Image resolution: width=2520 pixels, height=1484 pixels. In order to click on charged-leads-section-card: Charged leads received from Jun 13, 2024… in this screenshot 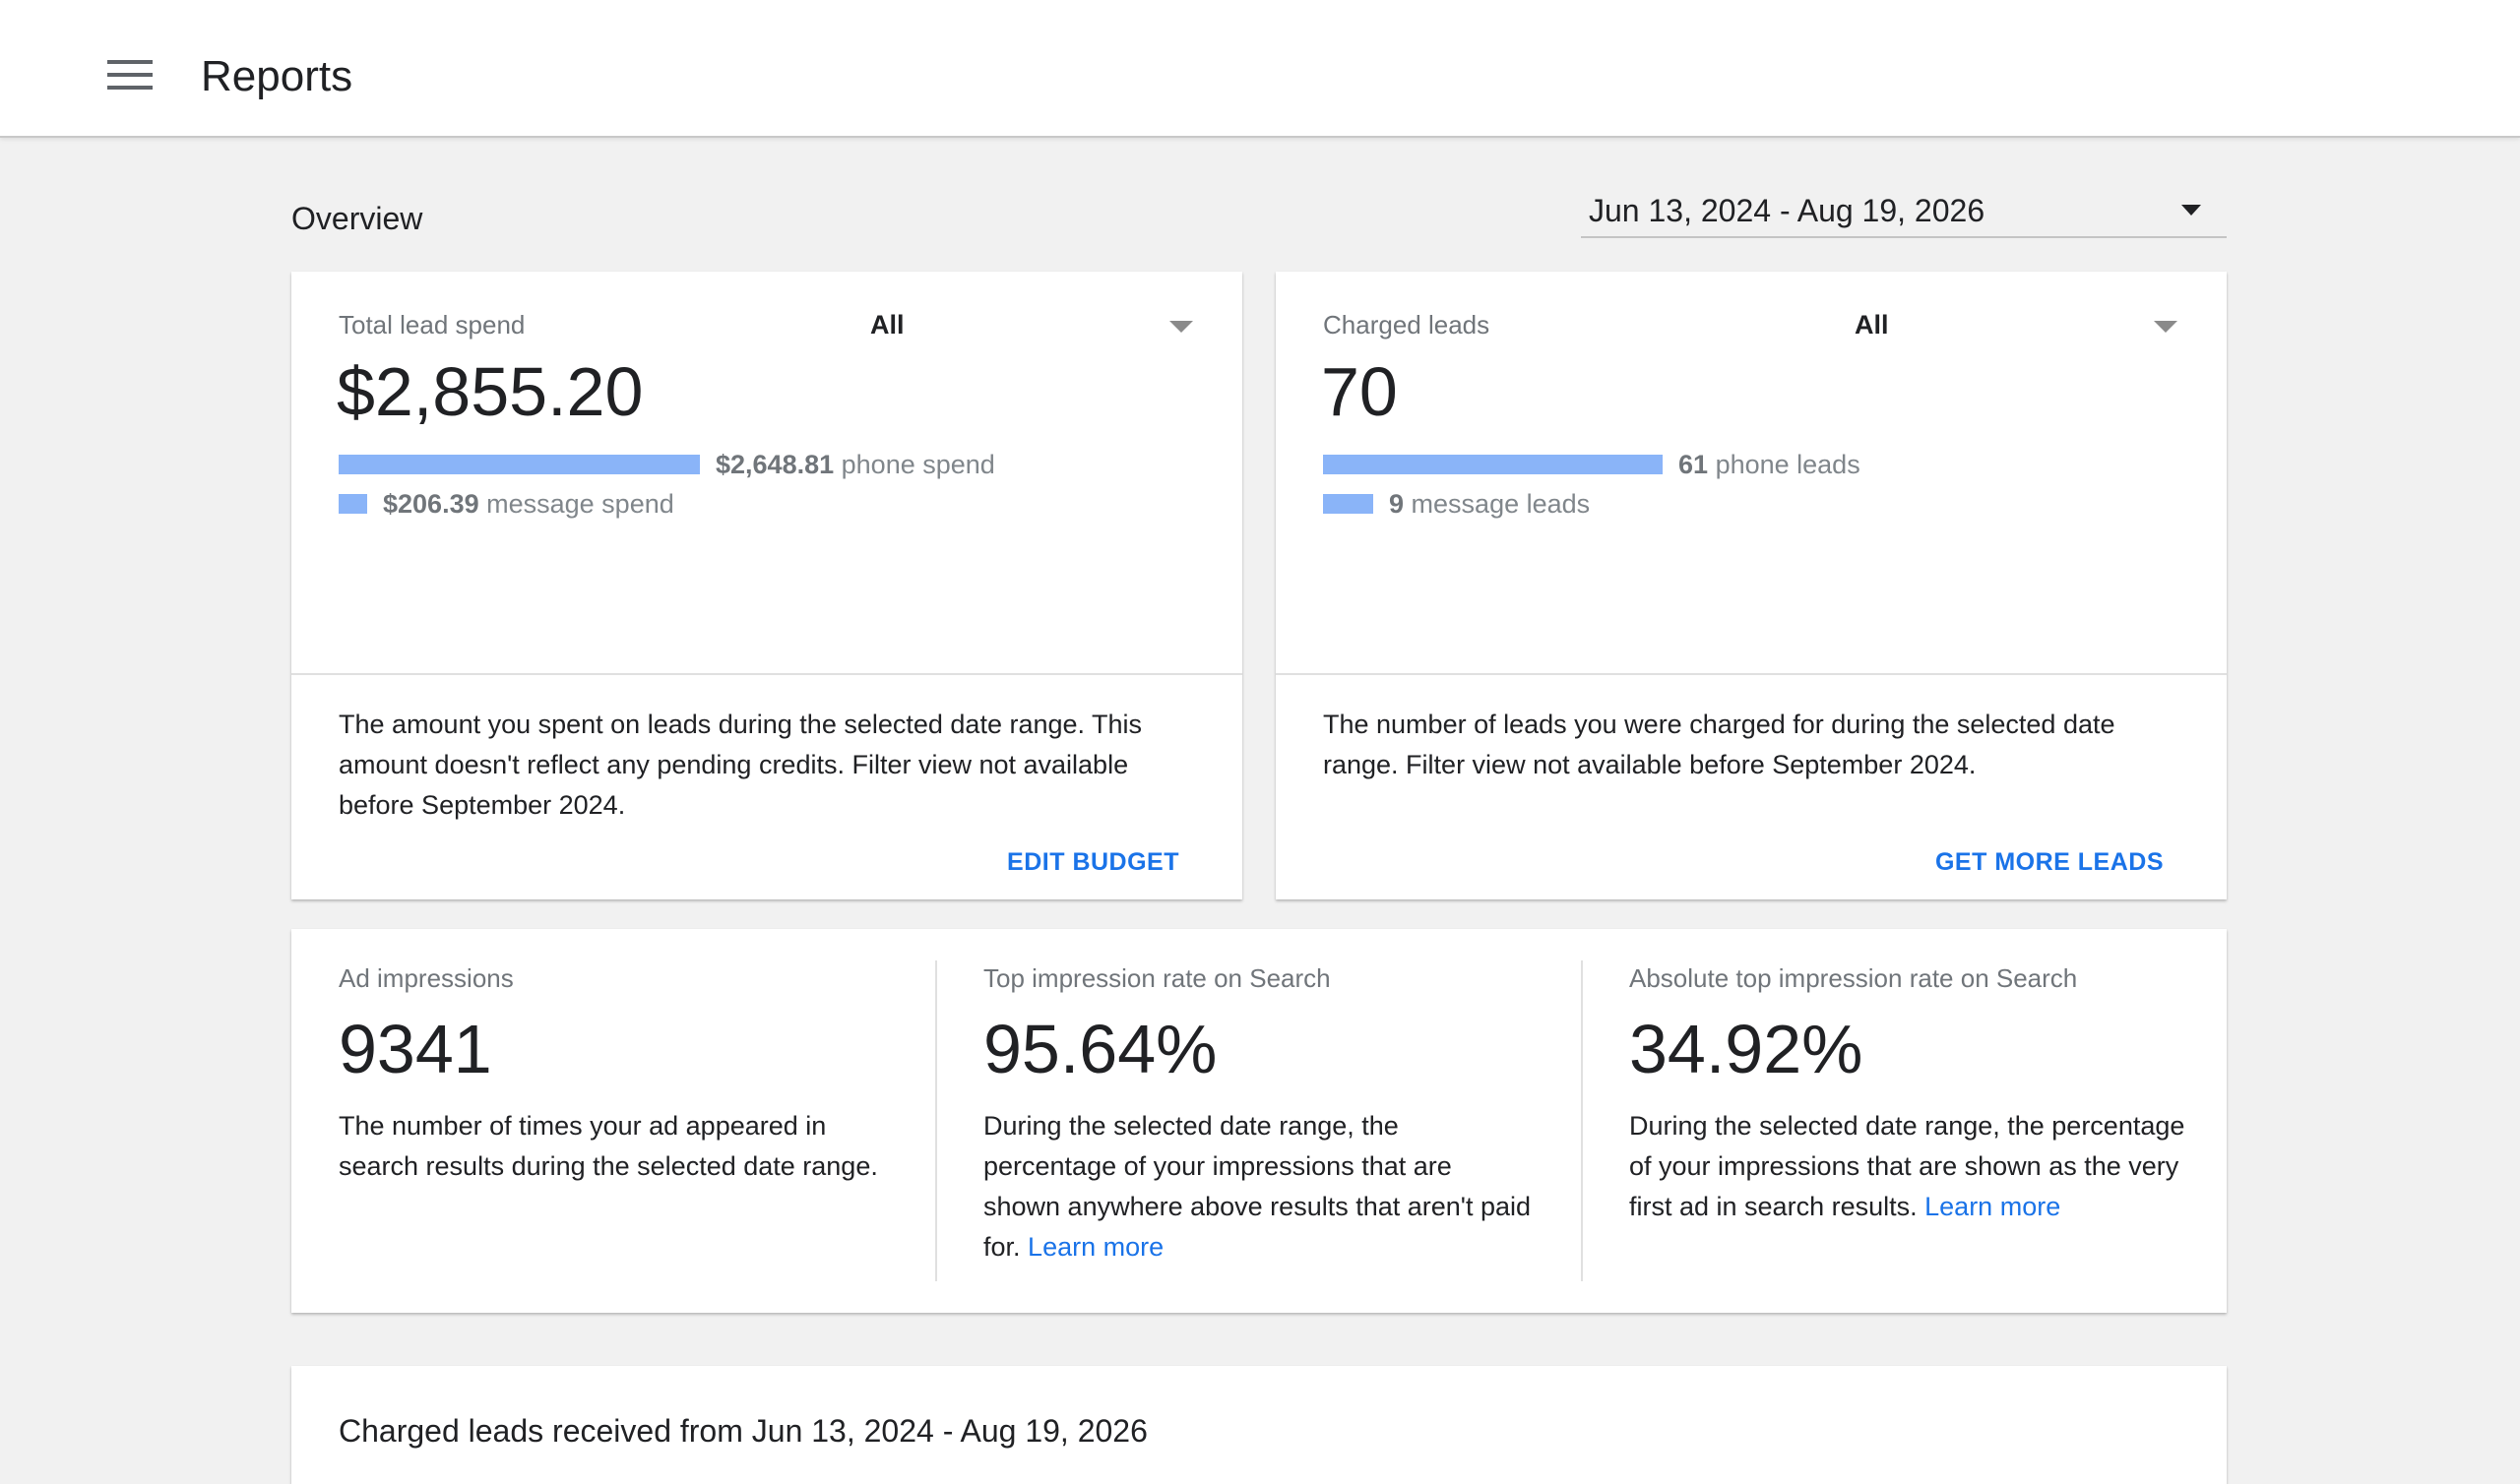, I will do `click(1259, 1425)`.